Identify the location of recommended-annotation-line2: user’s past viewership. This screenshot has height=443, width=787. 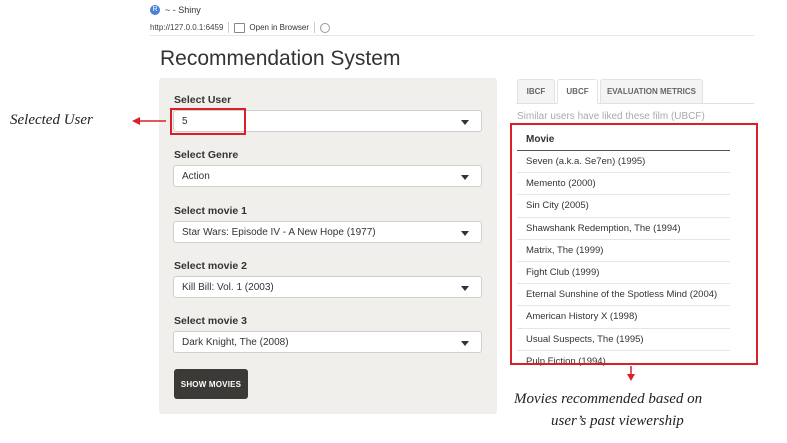
(617, 421).